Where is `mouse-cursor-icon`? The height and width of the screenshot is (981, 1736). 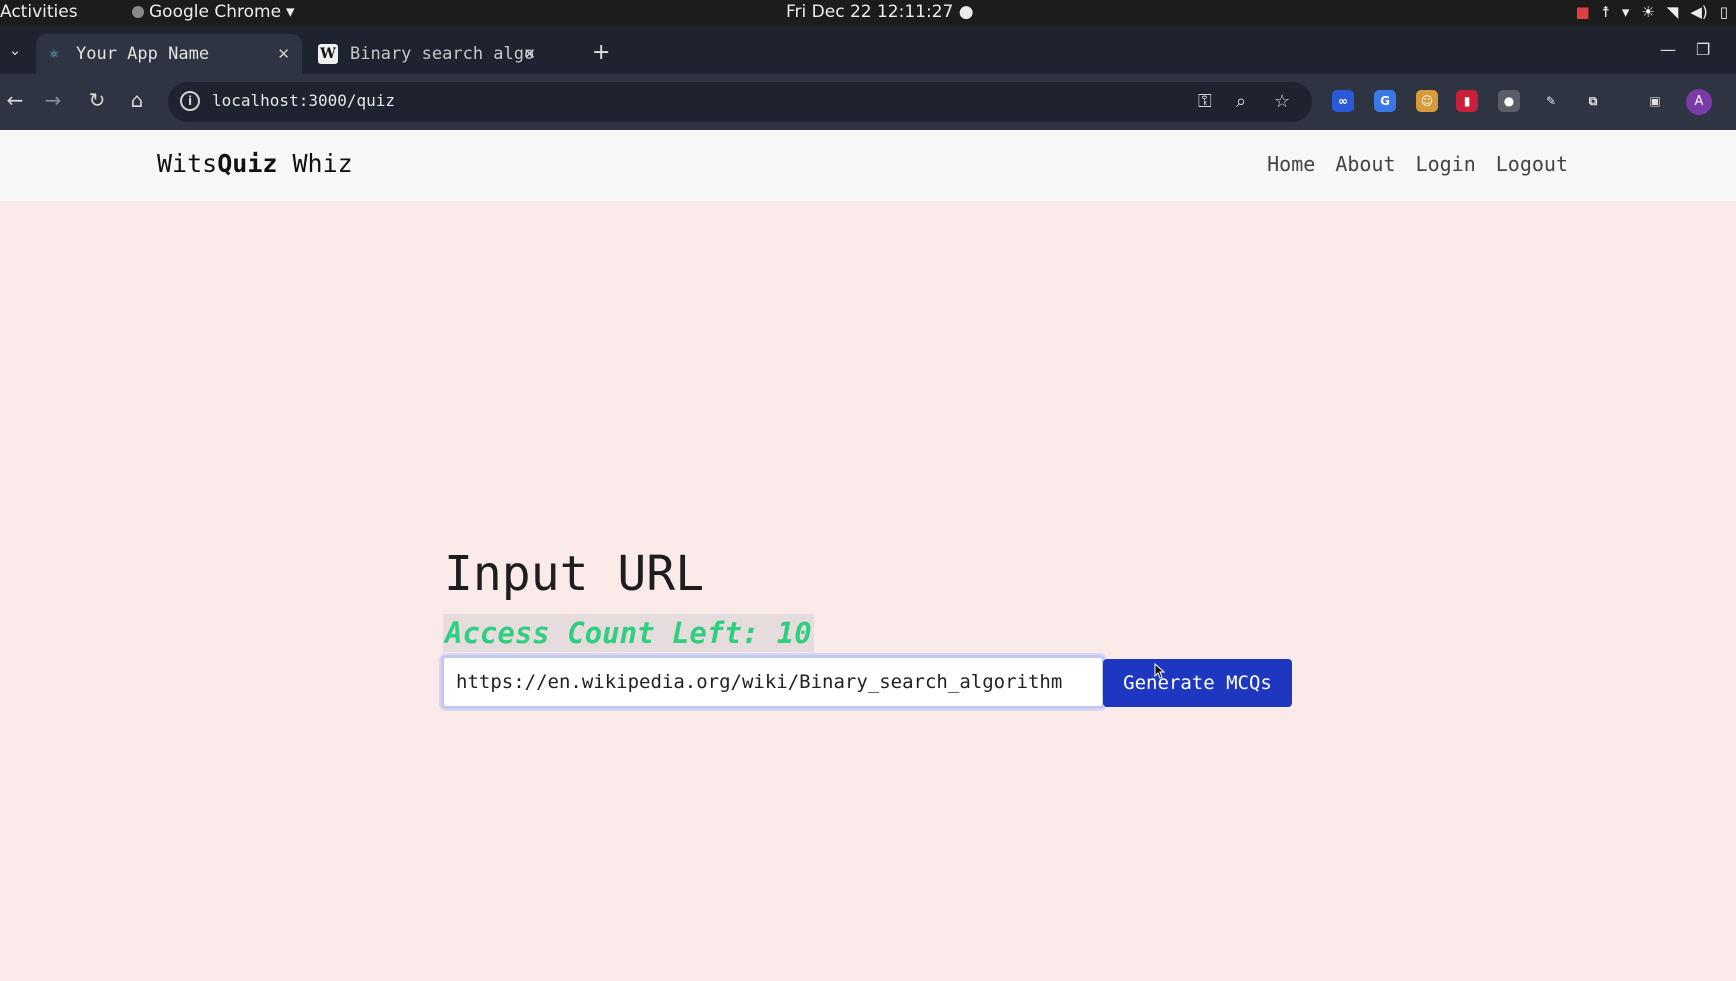
mouse-cursor-icon is located at coordinates (1160, 671).